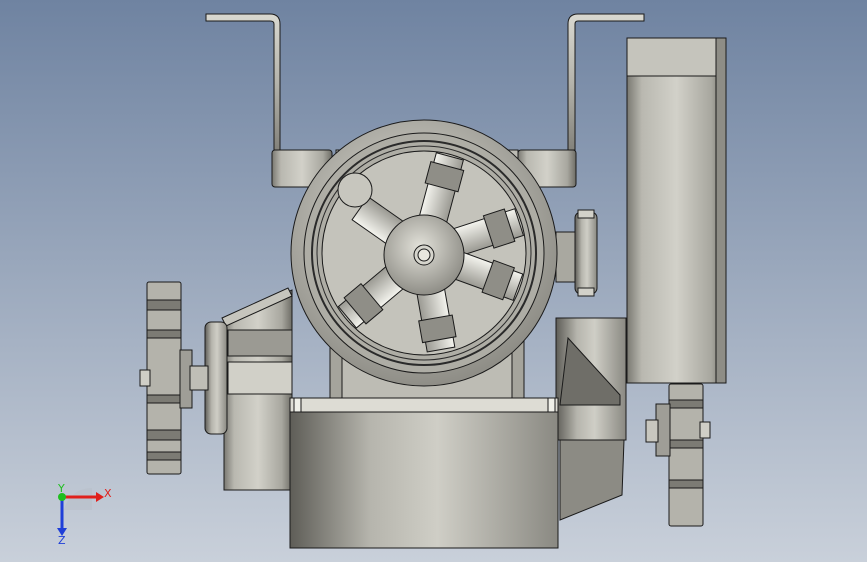  What do you see at coordinates (676, 210) in the screenshot?
I see `control-box` at bounding box center [676, 210].